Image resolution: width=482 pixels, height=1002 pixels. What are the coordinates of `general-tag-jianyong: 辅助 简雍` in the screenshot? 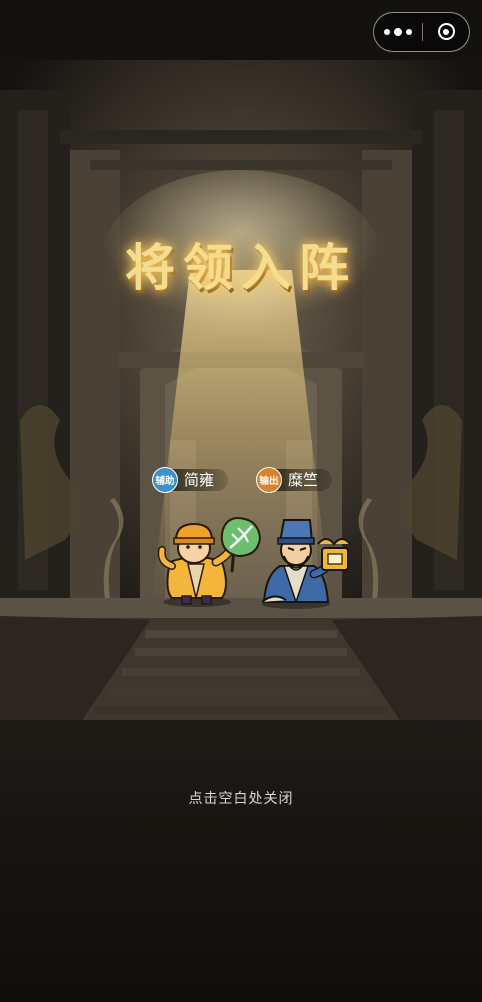 It's located at (190, 480).